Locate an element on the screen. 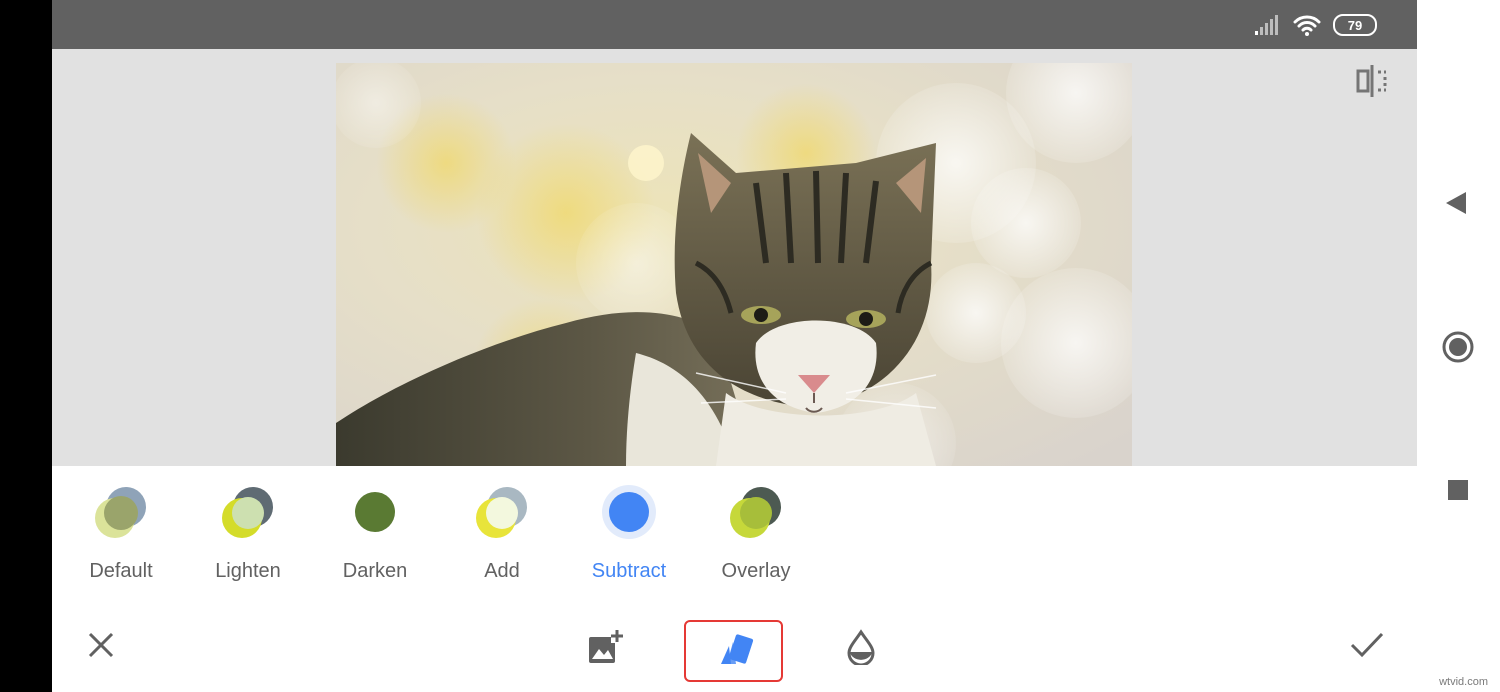  system-nav-bar: wtvid.com is located at coordinates (1458, 346).